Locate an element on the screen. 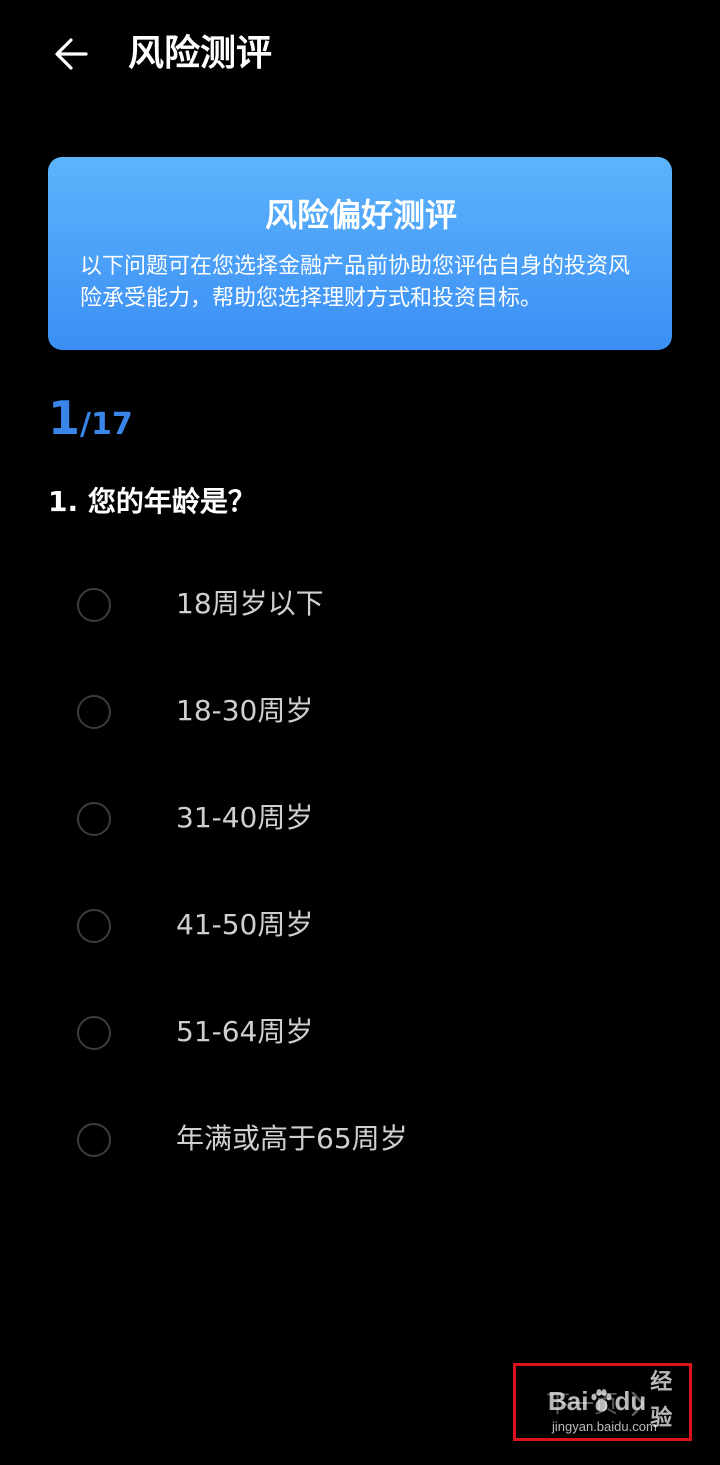 The image size is (720, 1465). back-button is located at coordinates (72, 54).